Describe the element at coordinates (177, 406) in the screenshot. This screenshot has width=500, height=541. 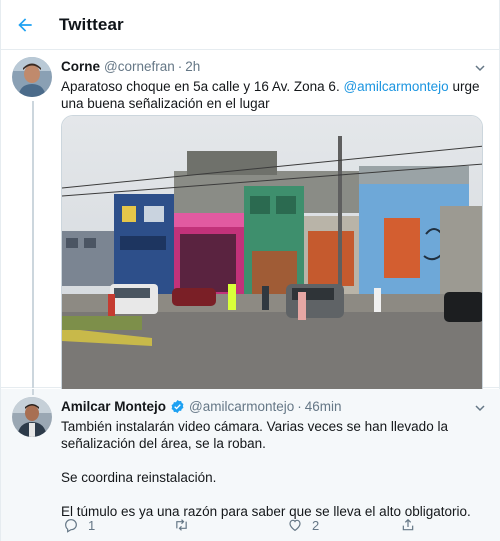
I see `verified-badge-icon` at that location.